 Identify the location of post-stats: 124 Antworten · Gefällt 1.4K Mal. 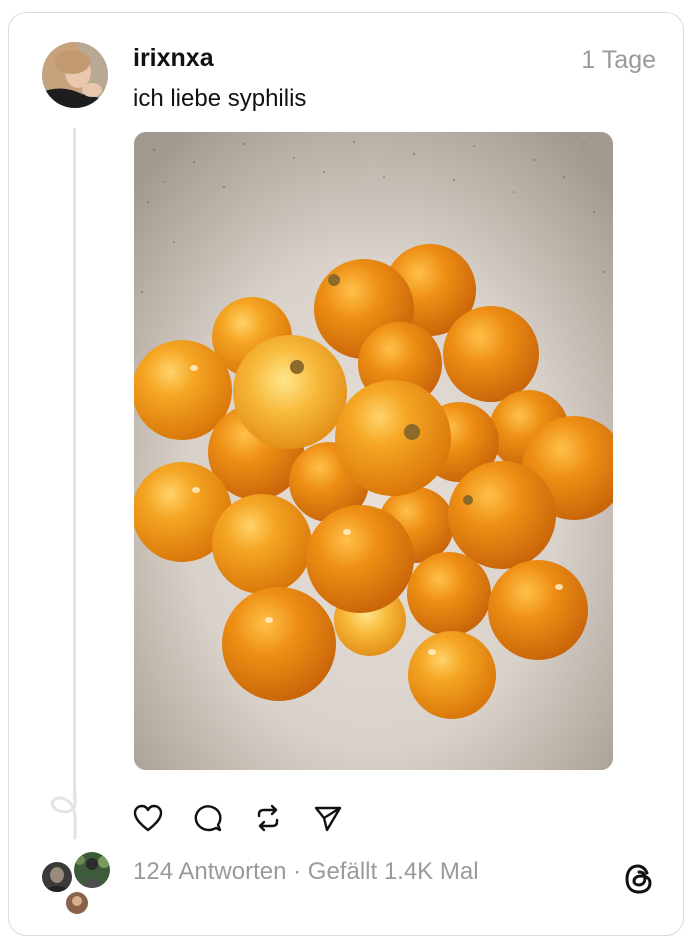
(306, 872).